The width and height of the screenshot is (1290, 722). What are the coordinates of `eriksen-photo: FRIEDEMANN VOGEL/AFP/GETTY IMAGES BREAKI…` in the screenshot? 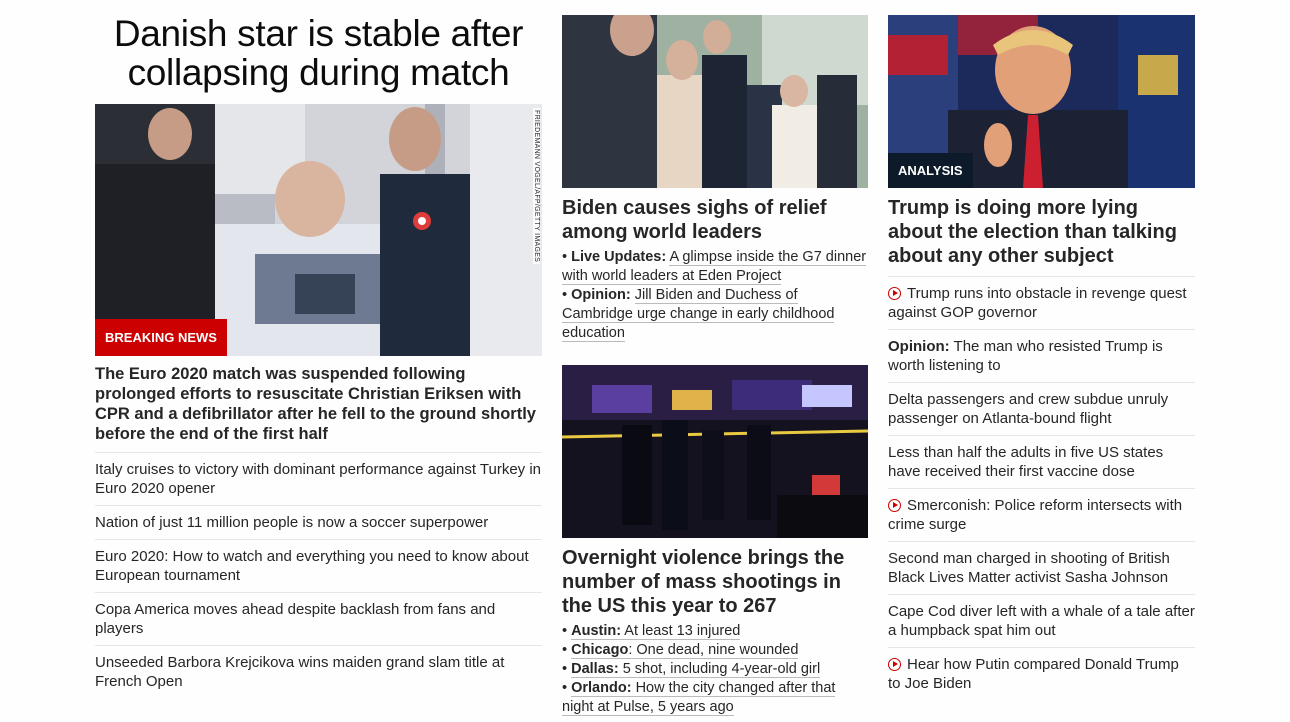 It's located at (318, 230).